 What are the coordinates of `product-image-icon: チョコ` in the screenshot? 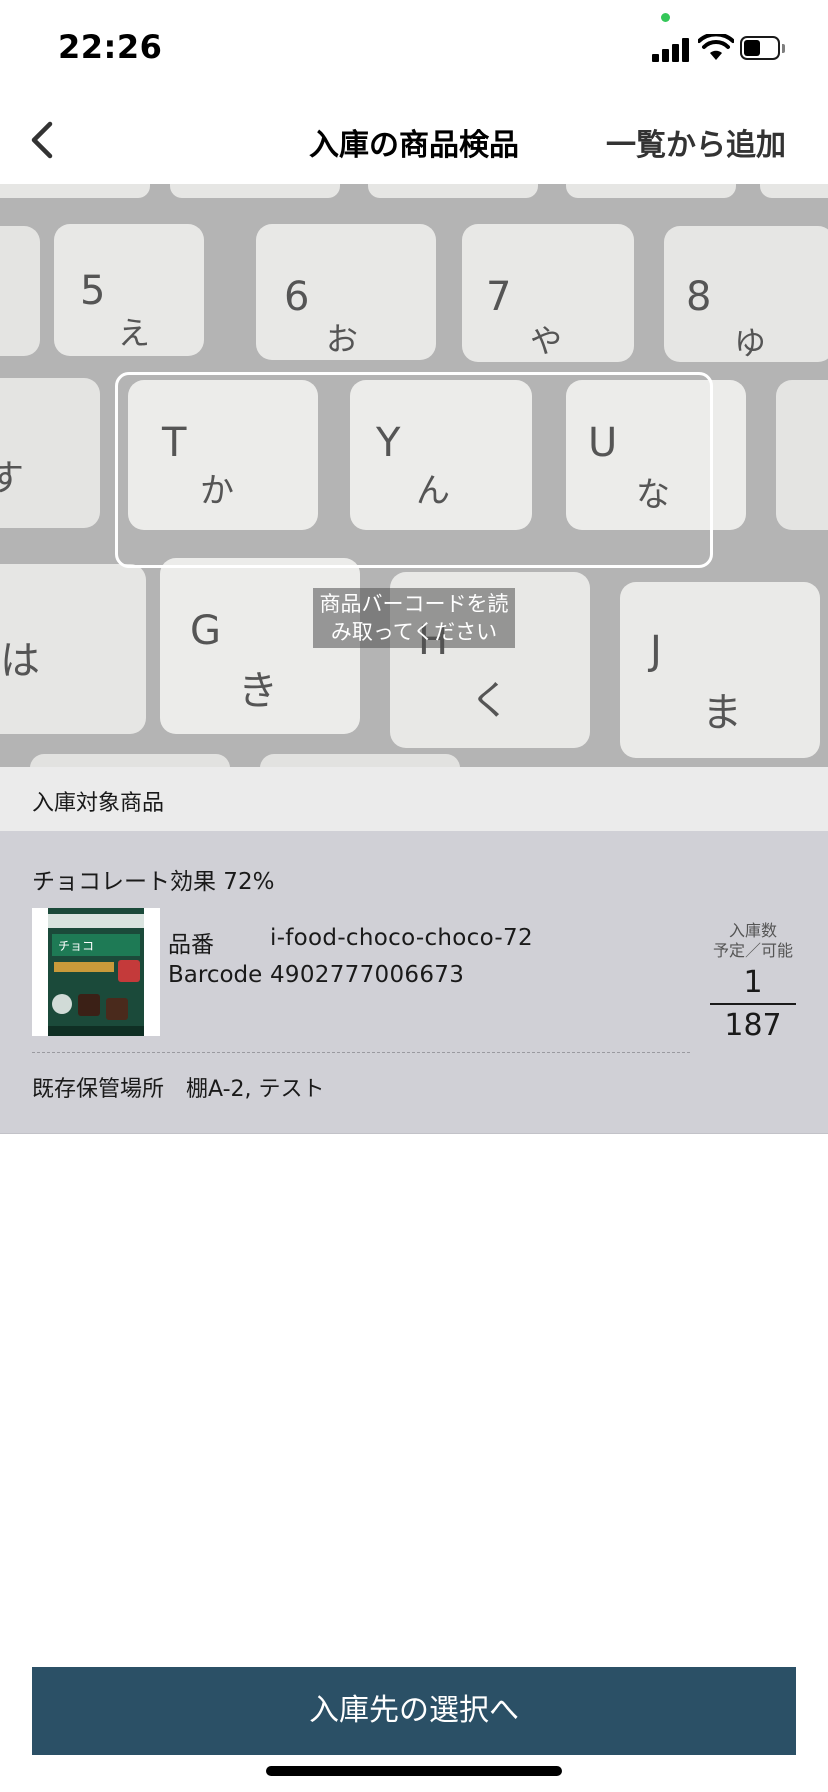 It's located at (96, 972).